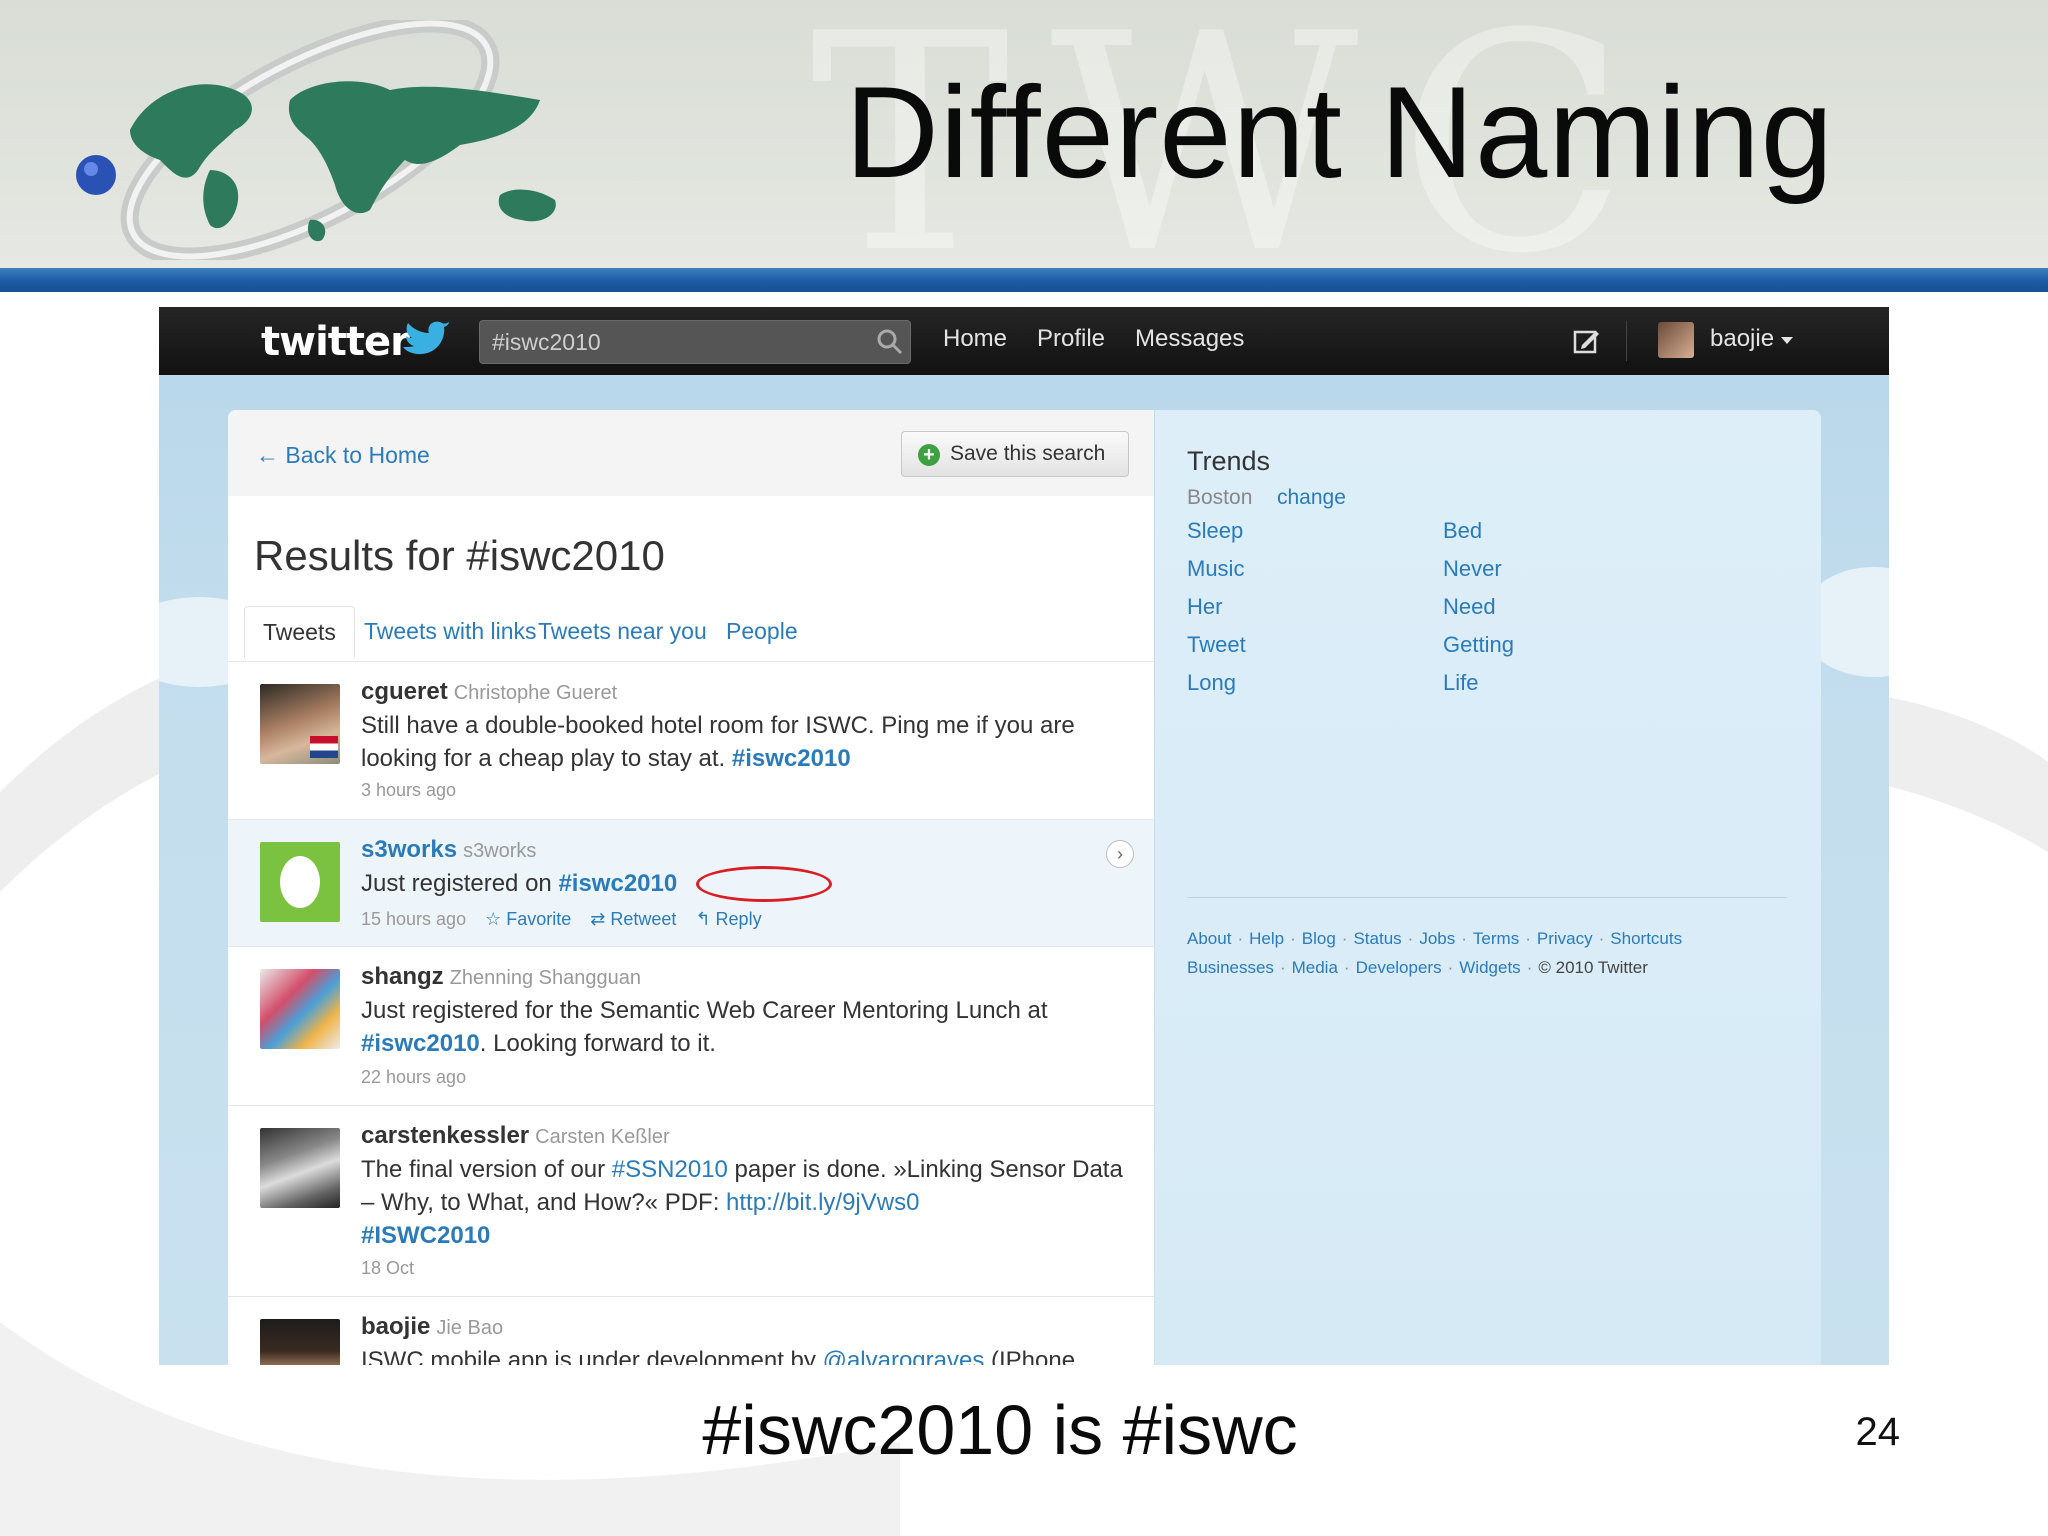 This screenshot has height=1536, width=2048. What do you see at coordinates (448, 850) in the screenshot?
I see `tweet-username: s3works s3works` at bounding box center [448, 850].